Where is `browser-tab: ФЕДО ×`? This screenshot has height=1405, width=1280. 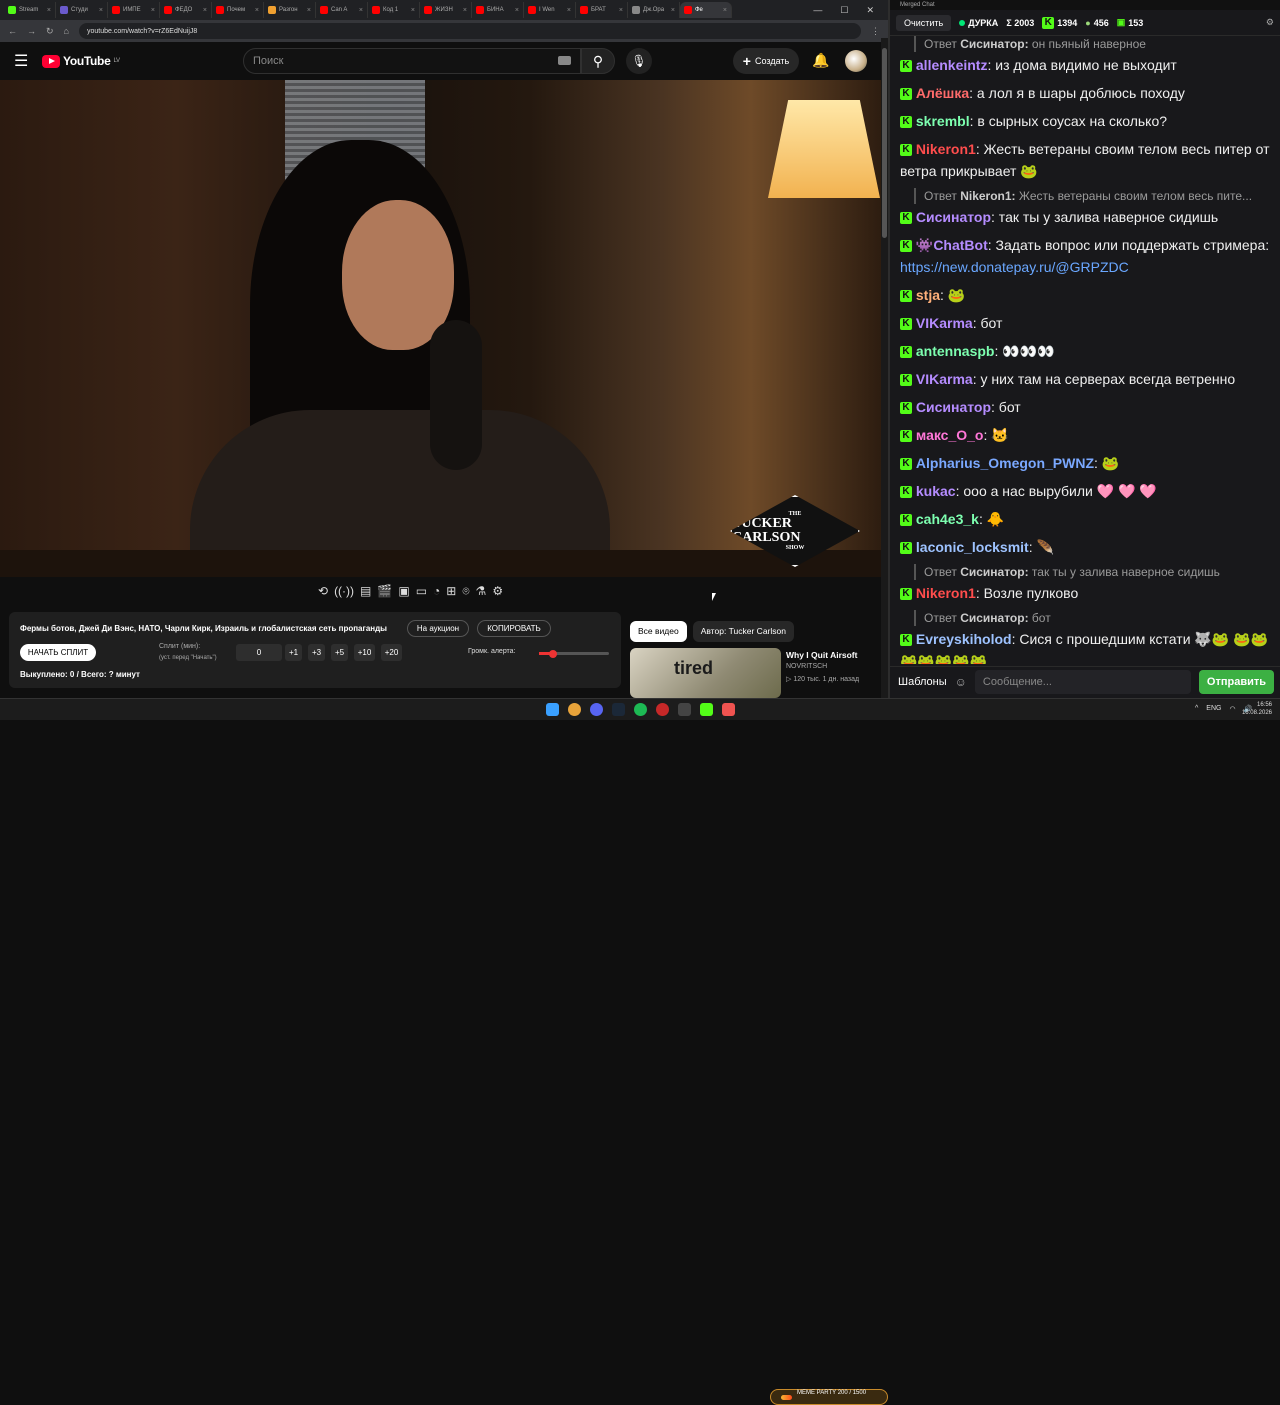 browser-tab: ФЕДО × is located at coordinates (186, 10).